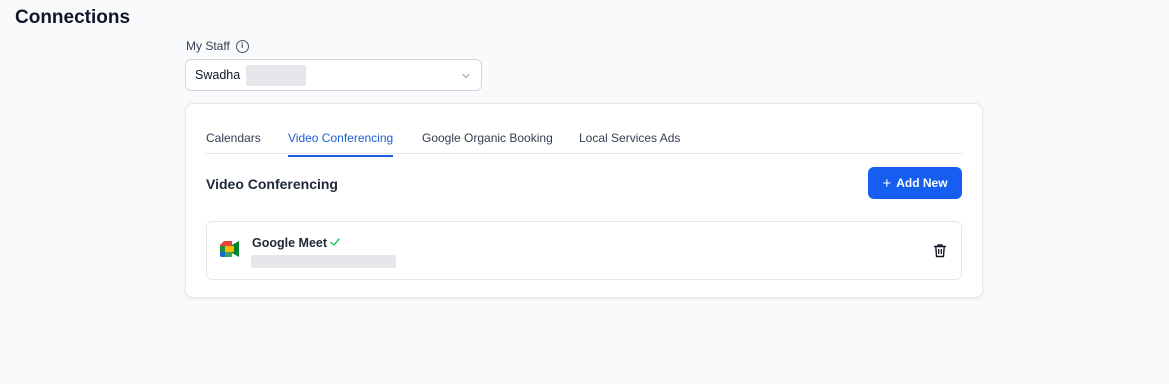 The width and height of the screenshot is (1169, 384). Describe the element at coordinates (73, 17) in the screenshot. I see `page-title: Connections` at that location.